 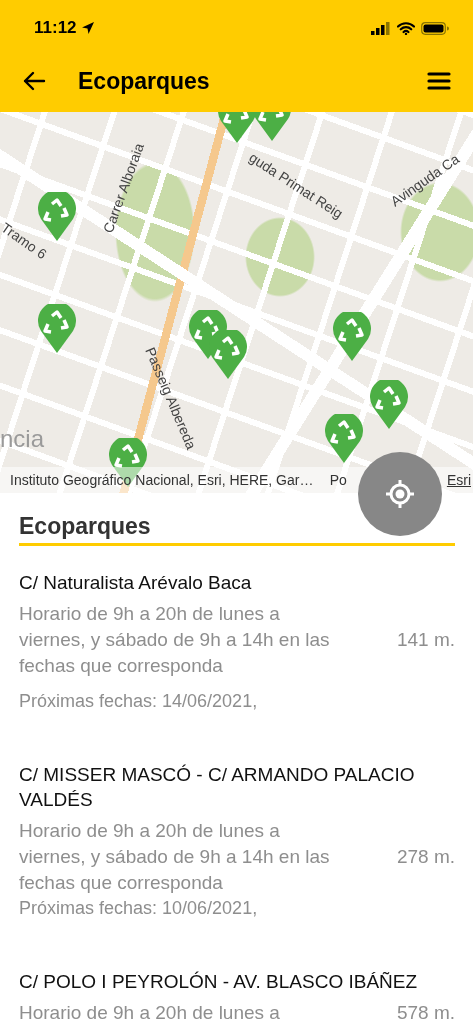 What do you see at coordinates (144, 81) in the screenshot?
I see `screen-title: Ecoparques` at bounding box center [144, 81].